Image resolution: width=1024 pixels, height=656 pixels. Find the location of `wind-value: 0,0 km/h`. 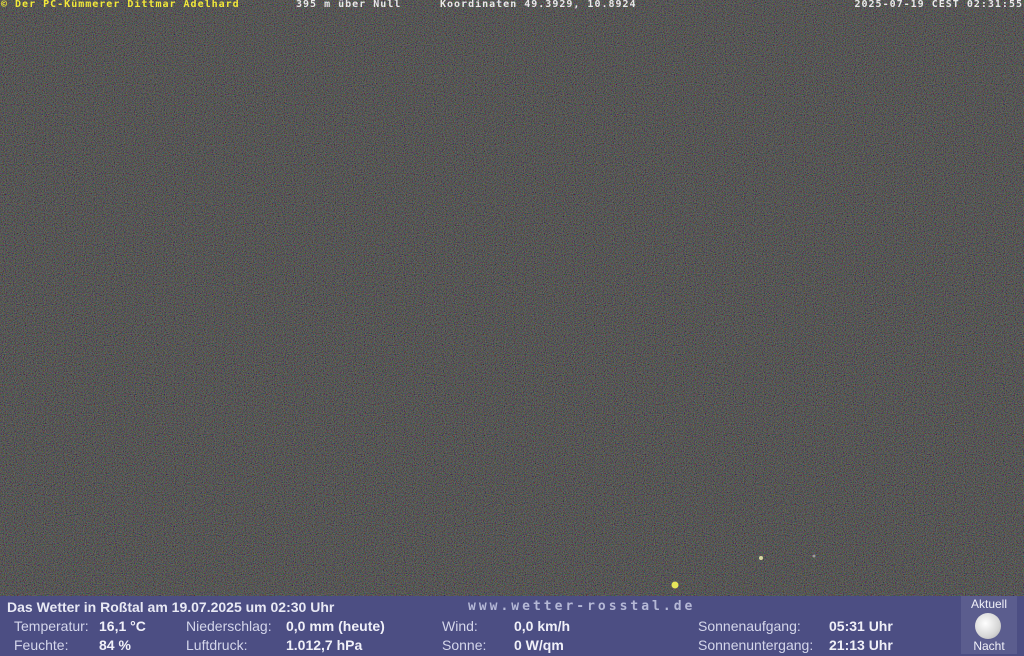

wind-value: 0,0 km/h is located at coordinates (542, 626).